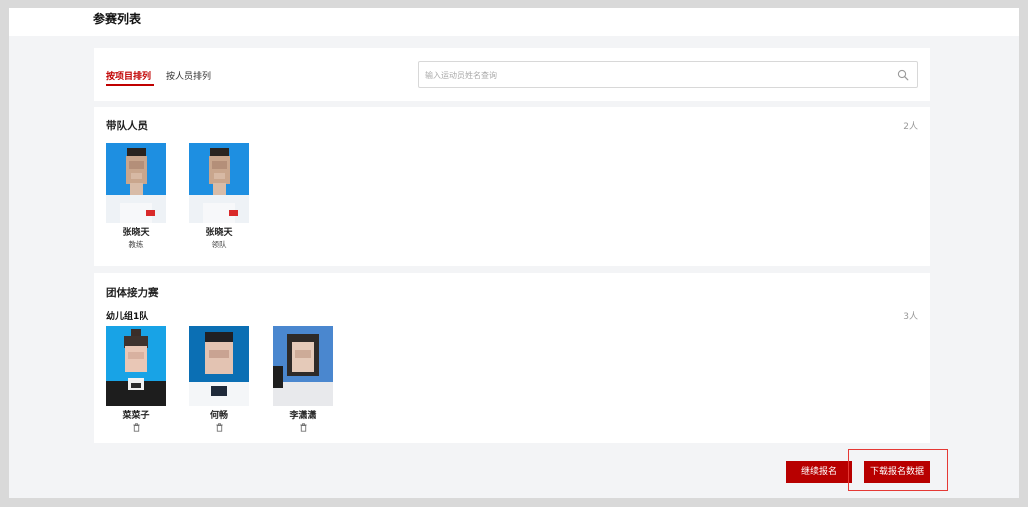 Image resolution: width=1028 pixels, height=507 pixels. Describe the element at coordinates (188, 75) in the screenshot. I see `tab-by-person: 按人员排列` at that location.